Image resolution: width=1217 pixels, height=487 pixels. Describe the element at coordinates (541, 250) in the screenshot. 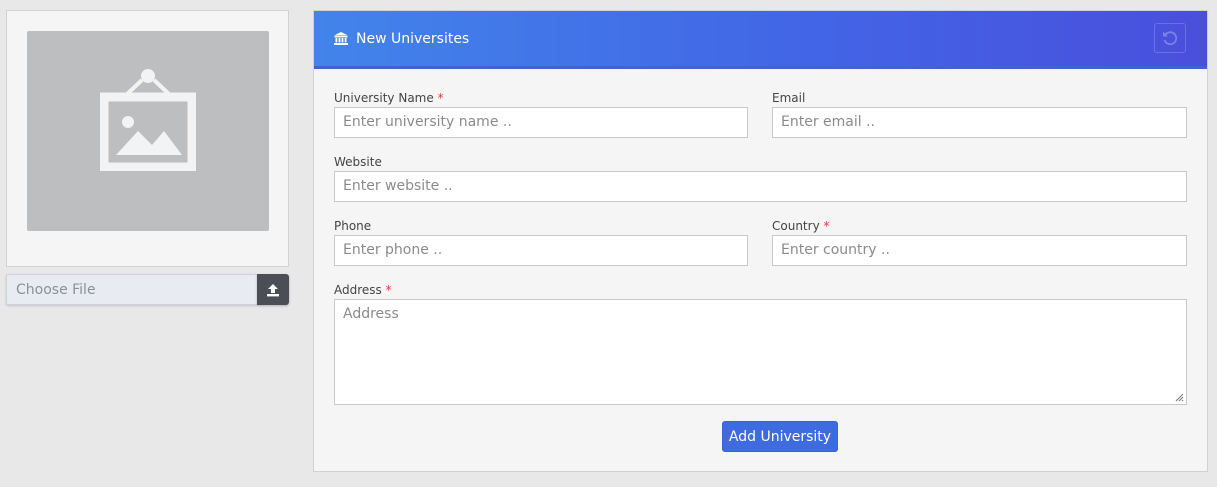

I see `phone-input: Enter phone ..` at that location.